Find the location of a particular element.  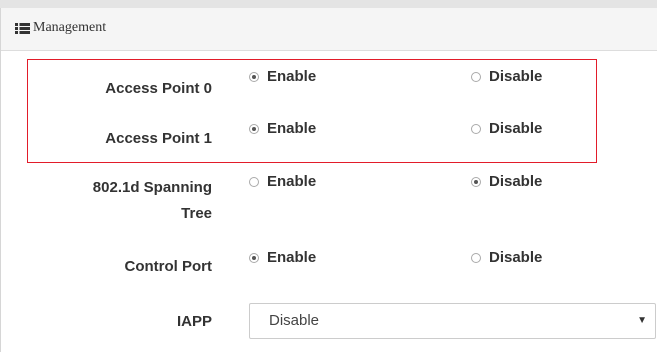

access-point-0-enable: Enable is located at coordinates (294, 77).